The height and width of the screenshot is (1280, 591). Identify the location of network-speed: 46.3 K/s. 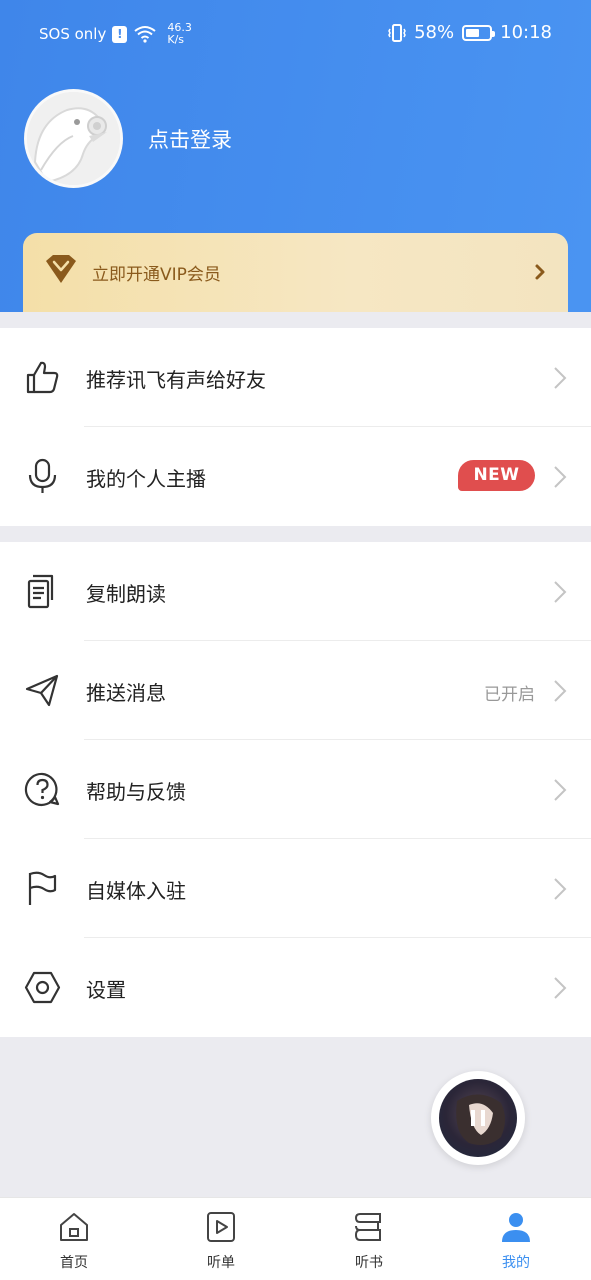
(179, 34).